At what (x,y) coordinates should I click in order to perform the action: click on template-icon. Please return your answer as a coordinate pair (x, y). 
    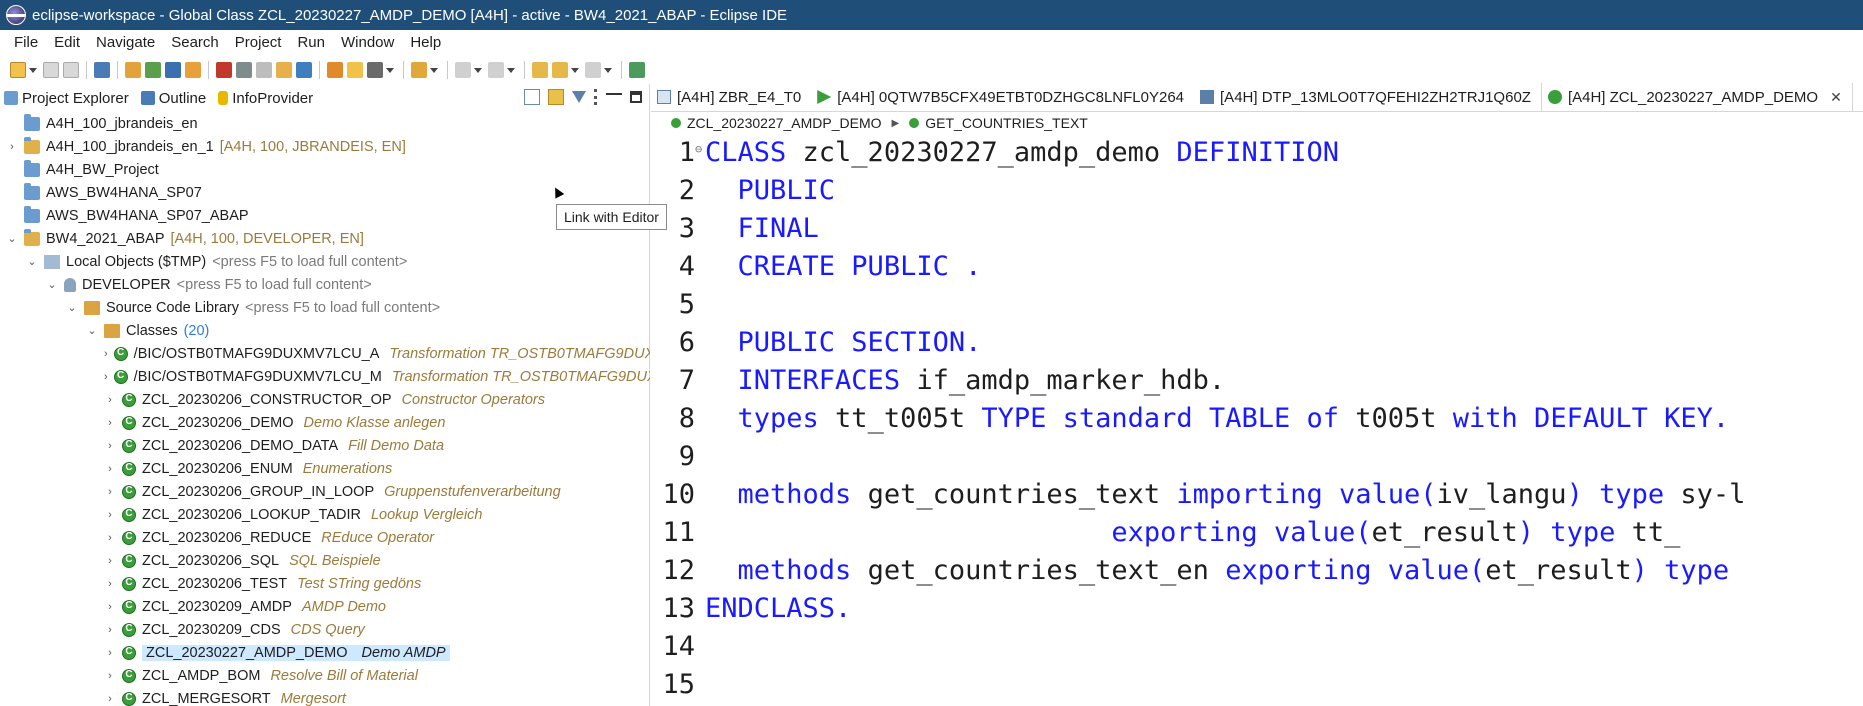
    Looking at the image, I should click on (375, 70).